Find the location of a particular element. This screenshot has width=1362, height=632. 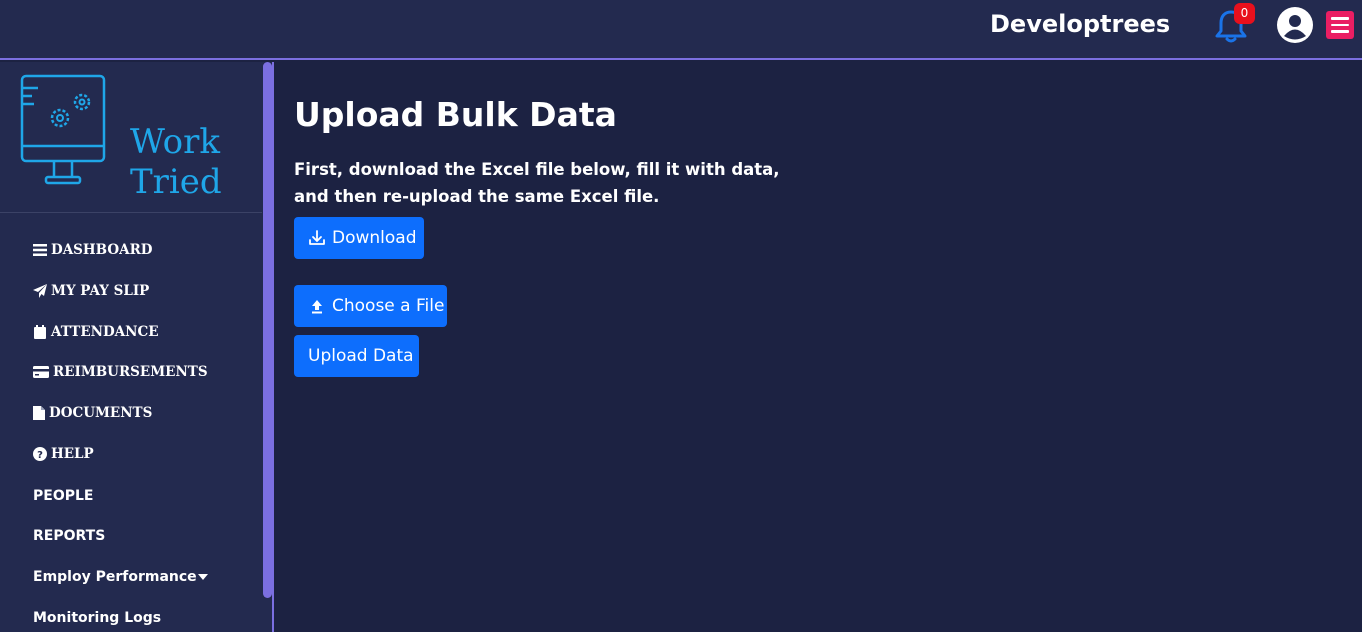

content-divider is located at coordinates (273, 347).